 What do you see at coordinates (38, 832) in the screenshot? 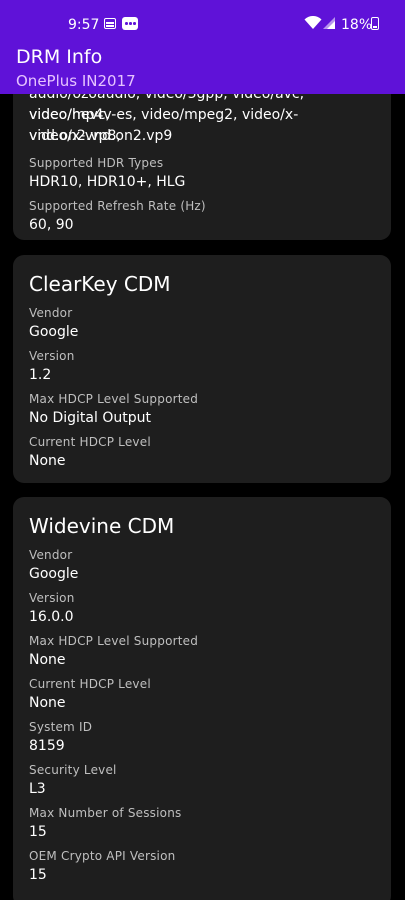
I see `field-value-max-sessions: 15` at bounding box center [38, 832].